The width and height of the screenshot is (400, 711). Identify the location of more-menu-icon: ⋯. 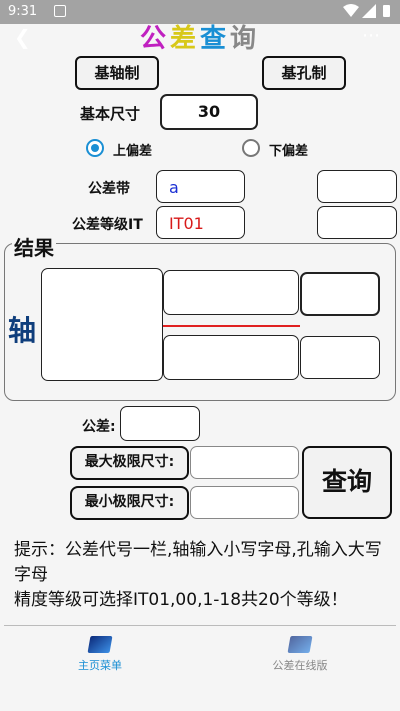
(371, 35).